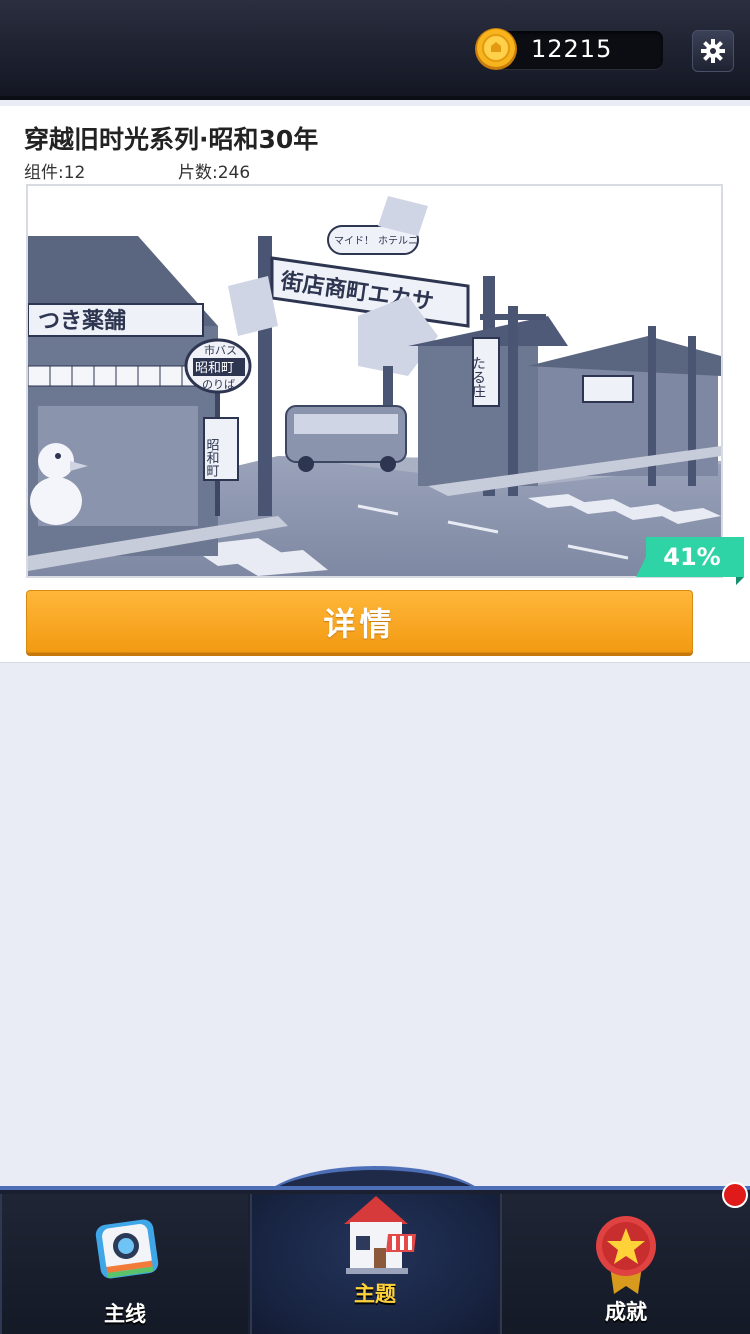 This screenshot has width=750, height=1334. Describe the element at coordinates (214, 368) in the screenshot. I see `bus-stop-main: 昭和町` at that location.